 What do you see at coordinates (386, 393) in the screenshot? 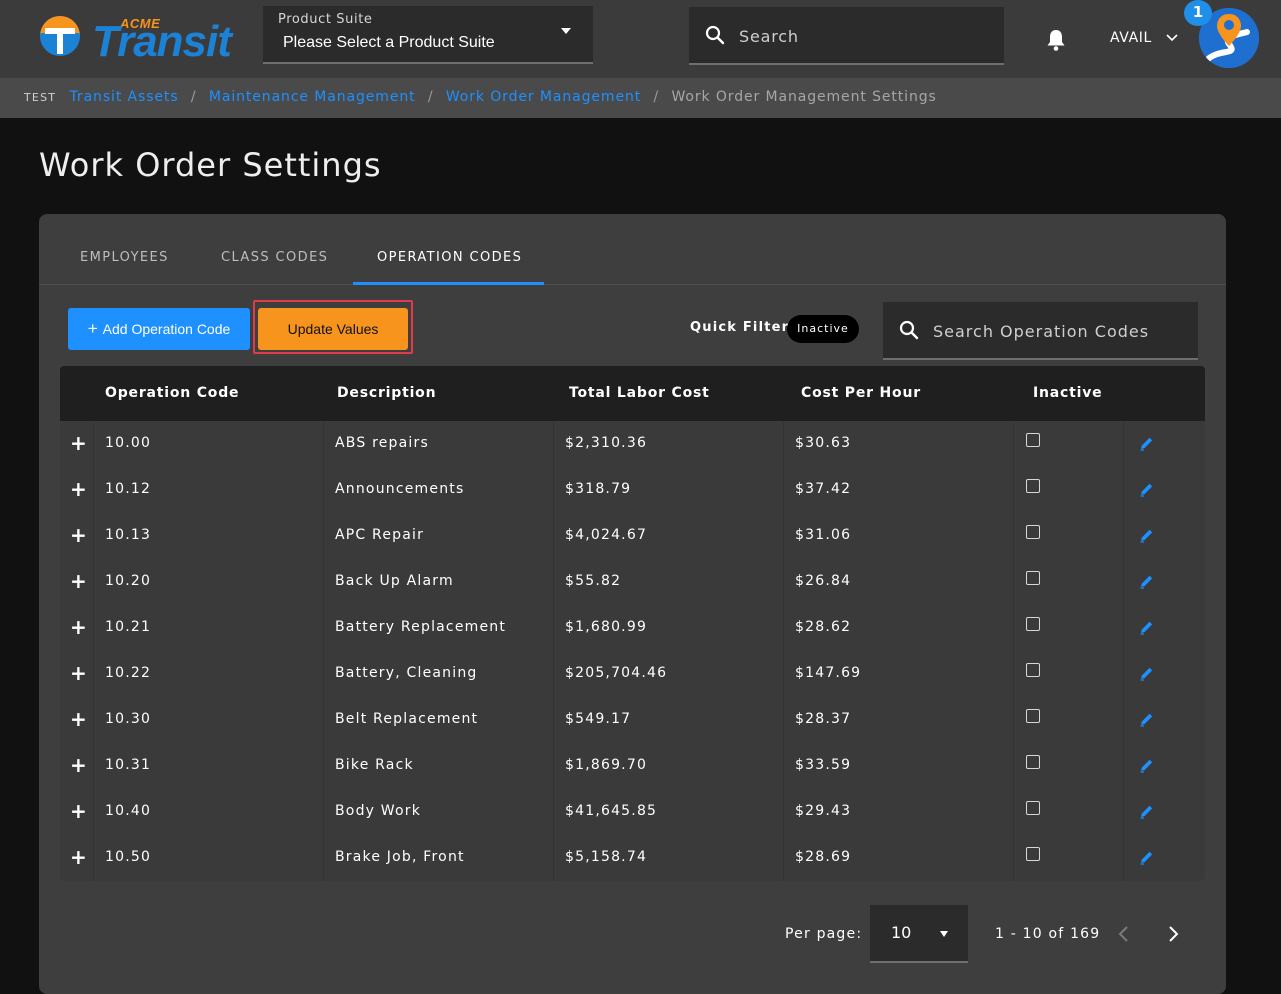
I see `column-header-description: Description` at bounding box center [386, 393].